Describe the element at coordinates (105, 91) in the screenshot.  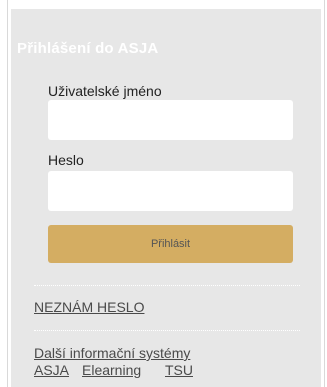
I see `username-label: Uživatelské jméno` at that location.